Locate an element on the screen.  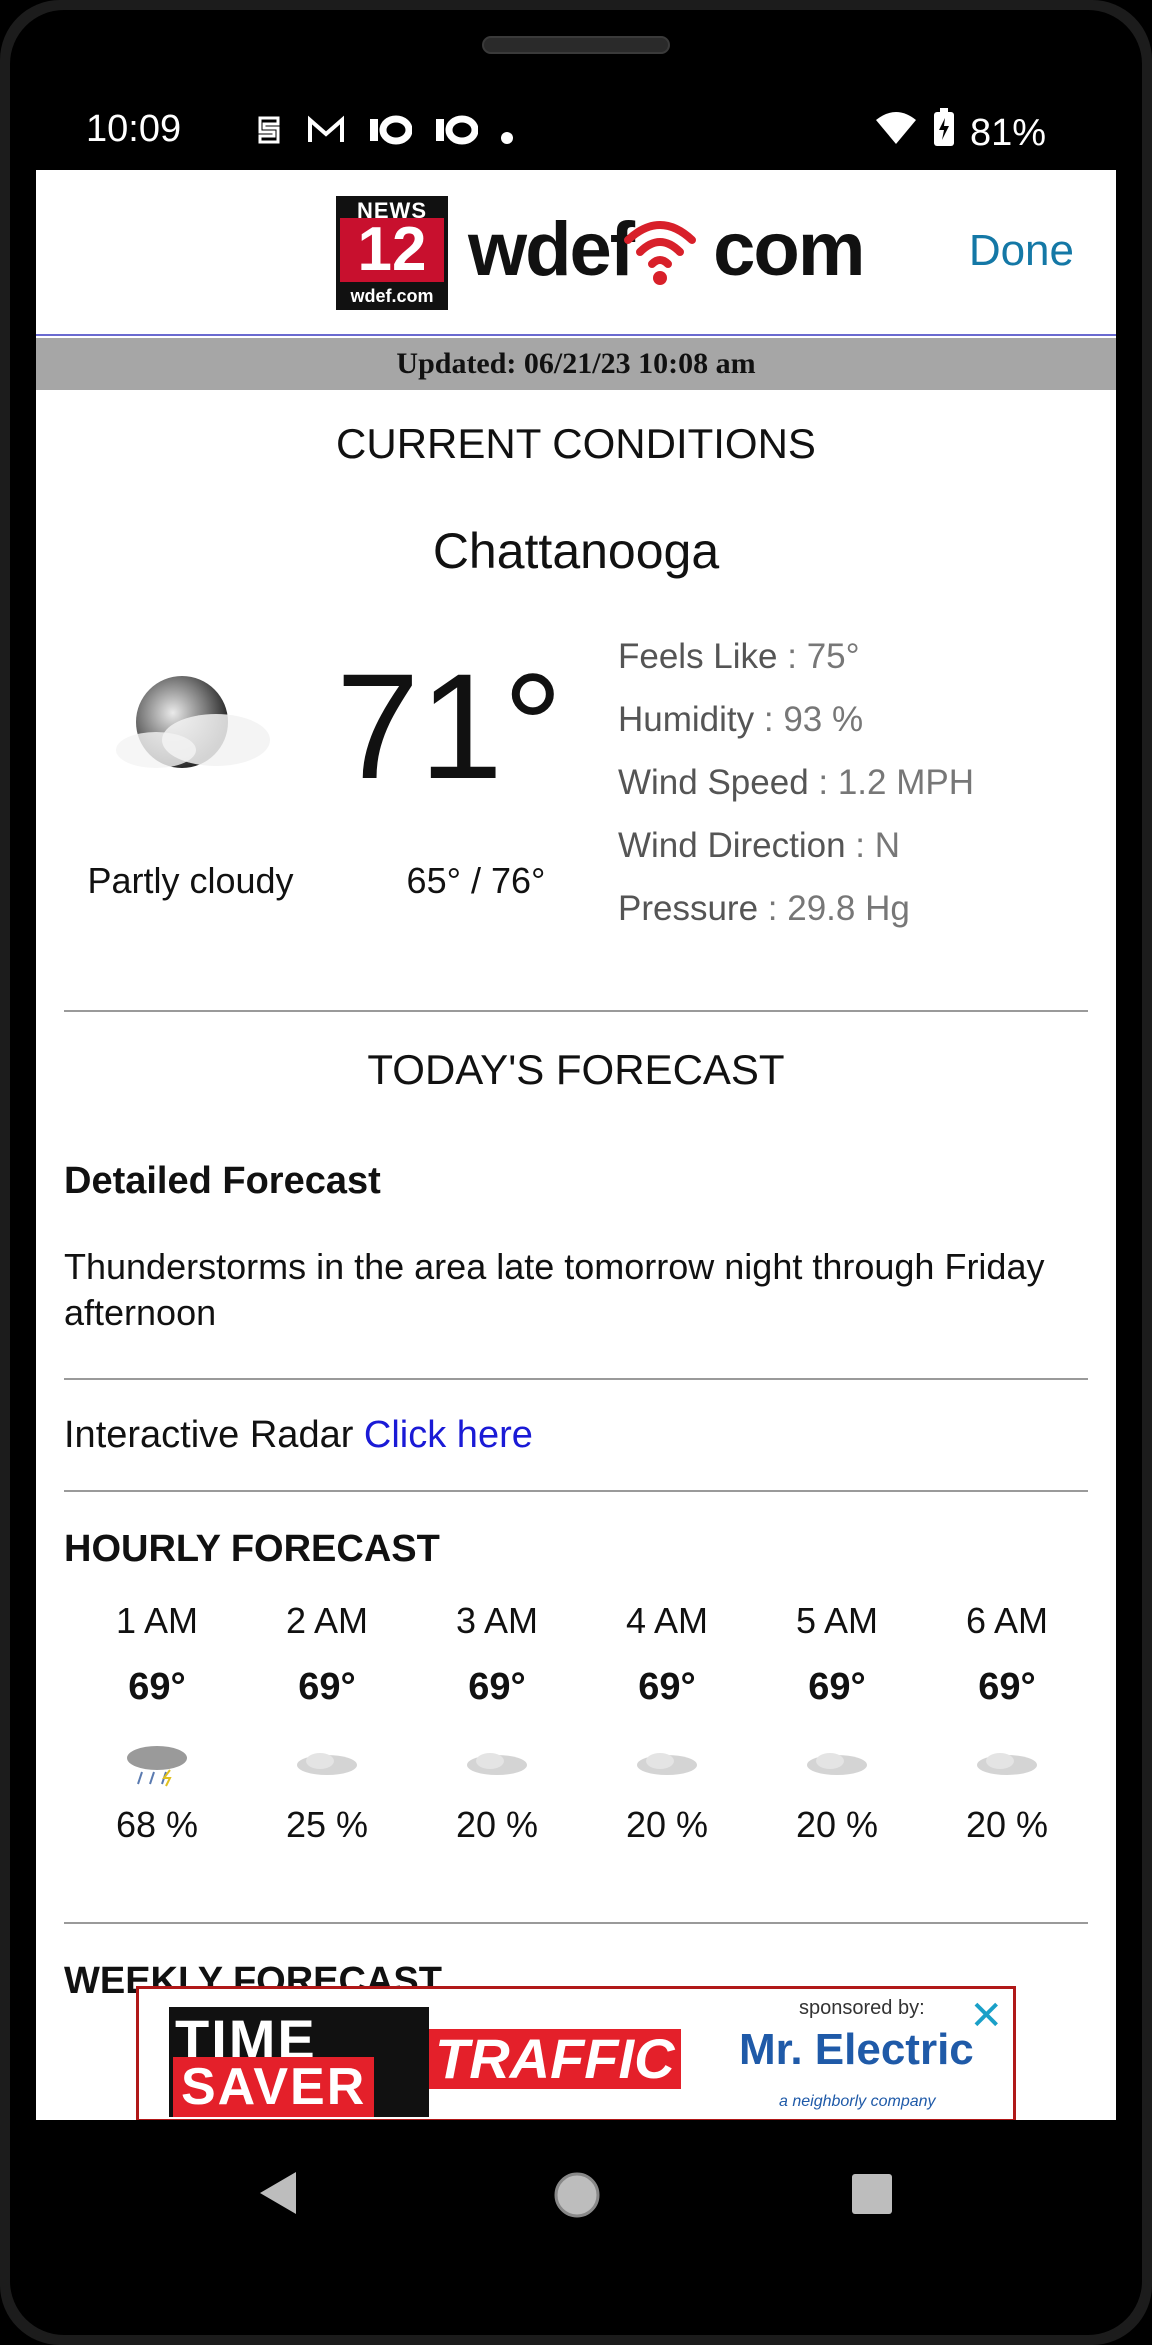
detail-label: Humidity is located at coordinates (686, 719).